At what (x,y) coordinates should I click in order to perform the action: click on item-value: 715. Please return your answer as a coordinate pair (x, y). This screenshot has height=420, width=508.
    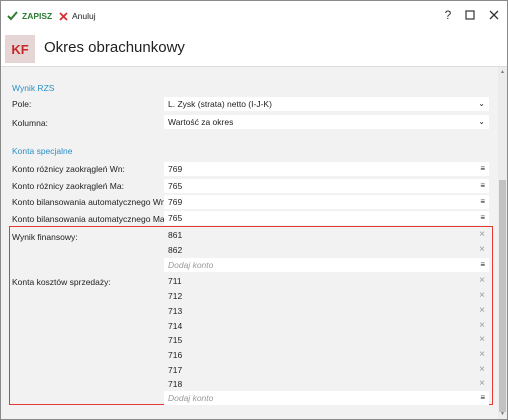
    Looking at the image, I should click on (175, 340).